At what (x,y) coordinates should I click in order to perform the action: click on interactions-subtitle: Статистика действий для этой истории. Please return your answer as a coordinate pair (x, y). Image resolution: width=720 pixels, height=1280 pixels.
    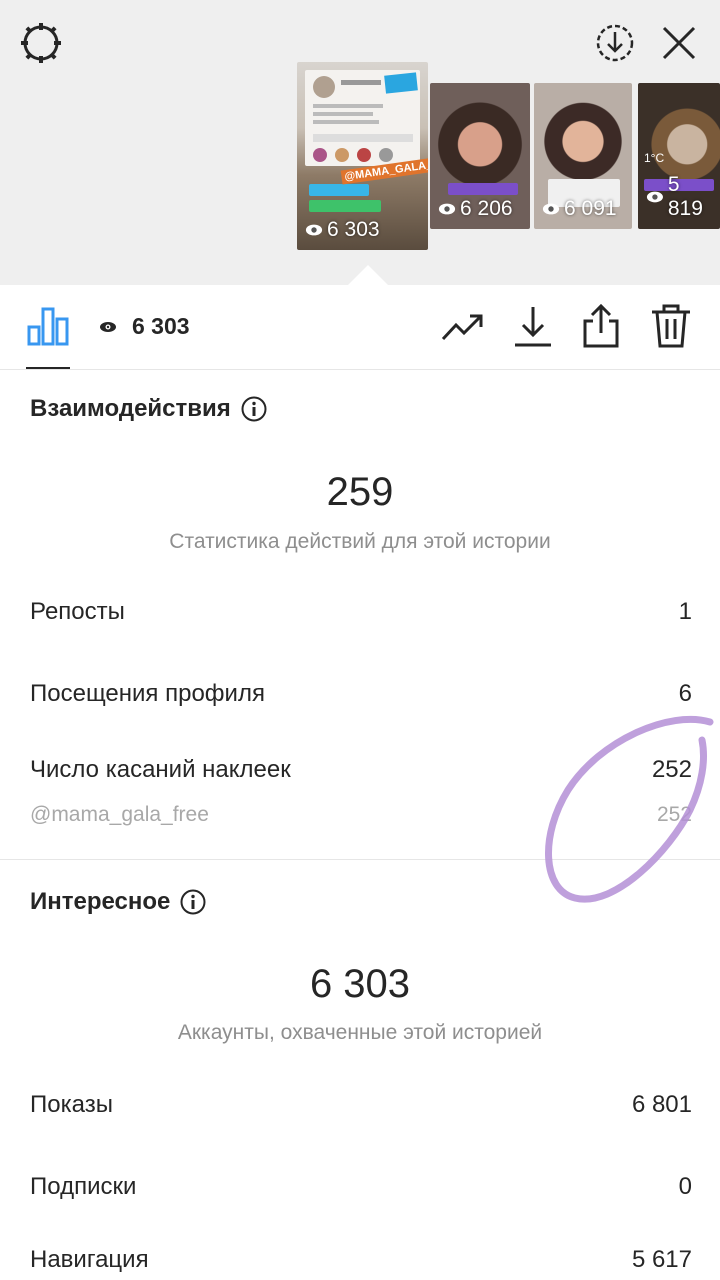
    Looking at the image, I should click on (360, 541).